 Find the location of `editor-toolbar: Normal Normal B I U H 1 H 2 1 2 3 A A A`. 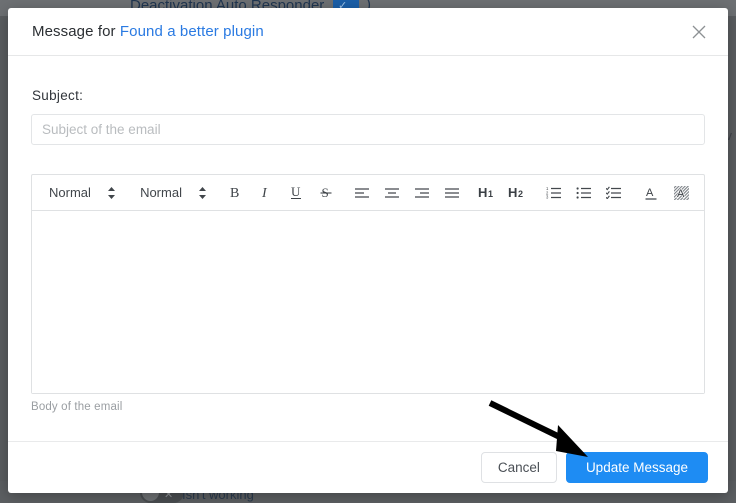

editor-toolbar: Normal Normal B I U H 1 H 2 1 2 3 A A A is located at coordinates (368, 193).